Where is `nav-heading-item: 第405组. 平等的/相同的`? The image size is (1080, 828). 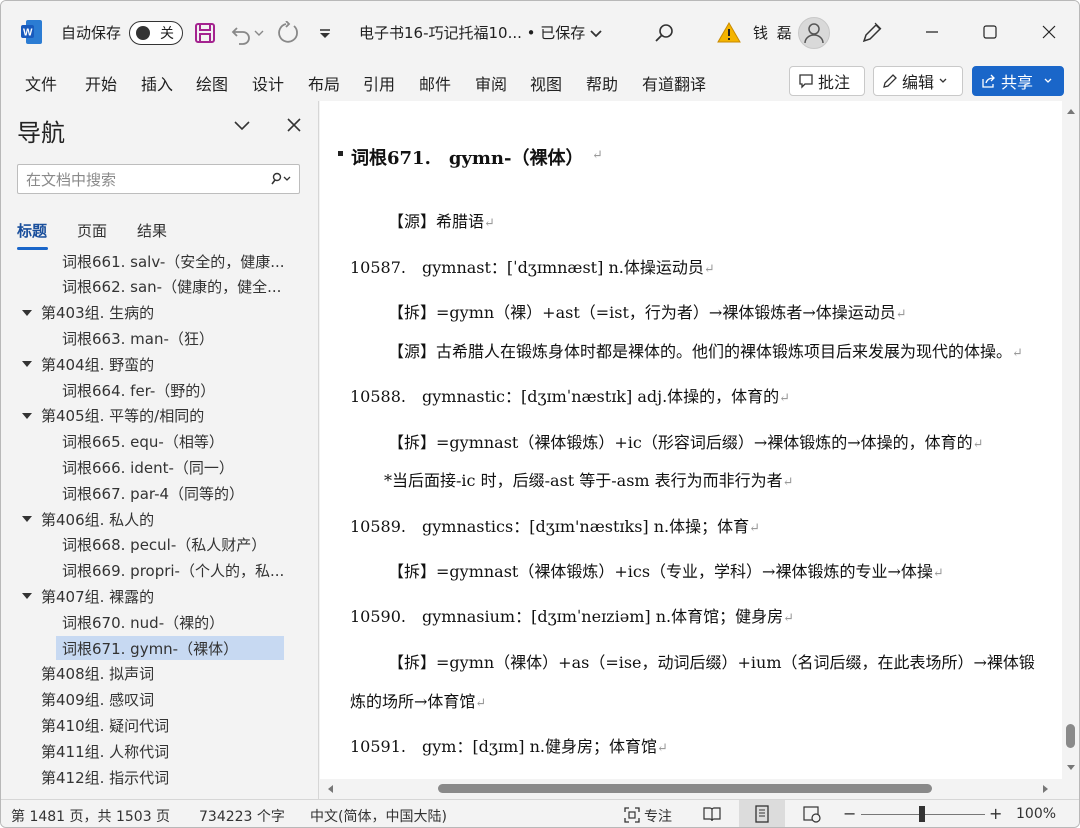
nav-heading-item: 第405组. 平等的/相同的 is located at coordinates (122, 416).